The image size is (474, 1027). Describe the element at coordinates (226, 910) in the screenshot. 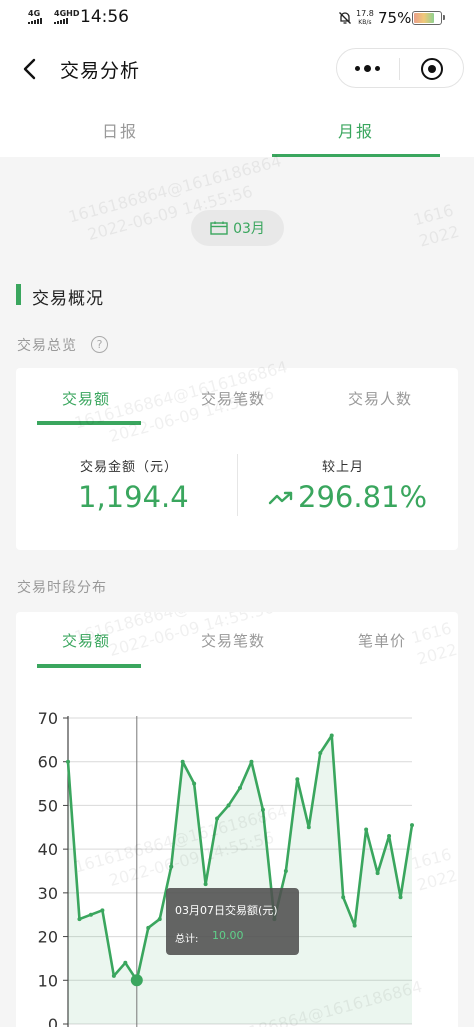

I see `tooltip-title: 03月07日交易额(元)` at that location.